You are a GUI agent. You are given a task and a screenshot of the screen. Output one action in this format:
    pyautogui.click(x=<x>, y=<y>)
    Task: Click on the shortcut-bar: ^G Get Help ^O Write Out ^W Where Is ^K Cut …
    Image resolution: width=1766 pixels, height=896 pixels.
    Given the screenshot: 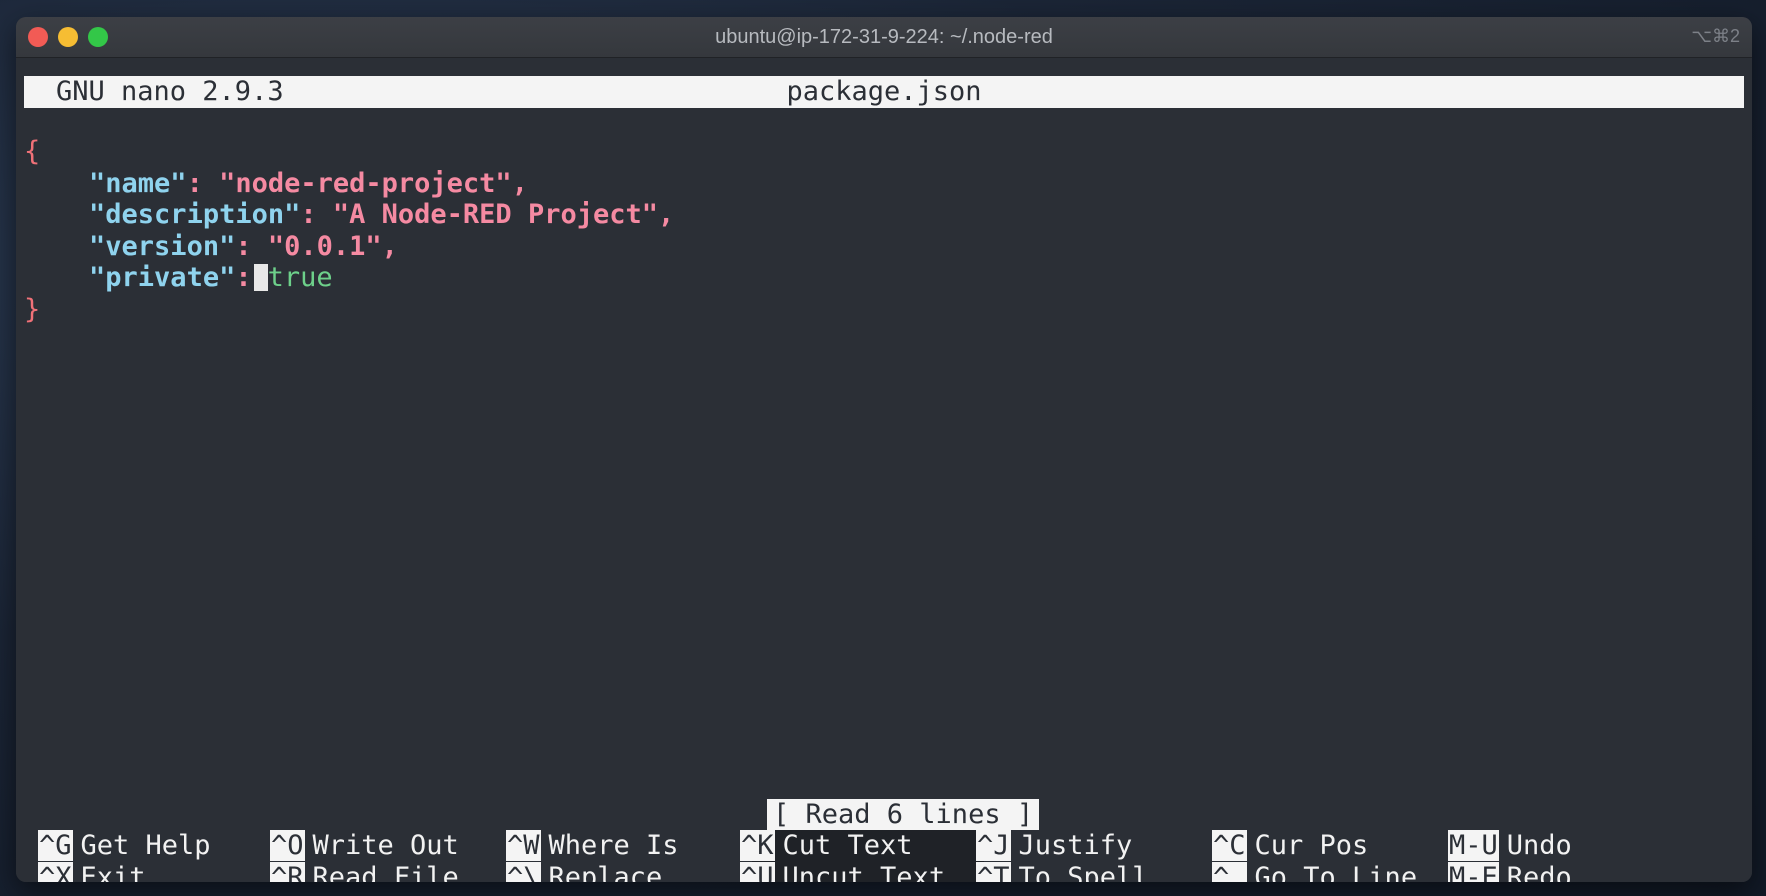 What is the action you would take?
    pyautogui.click(x=884, y=856)
    